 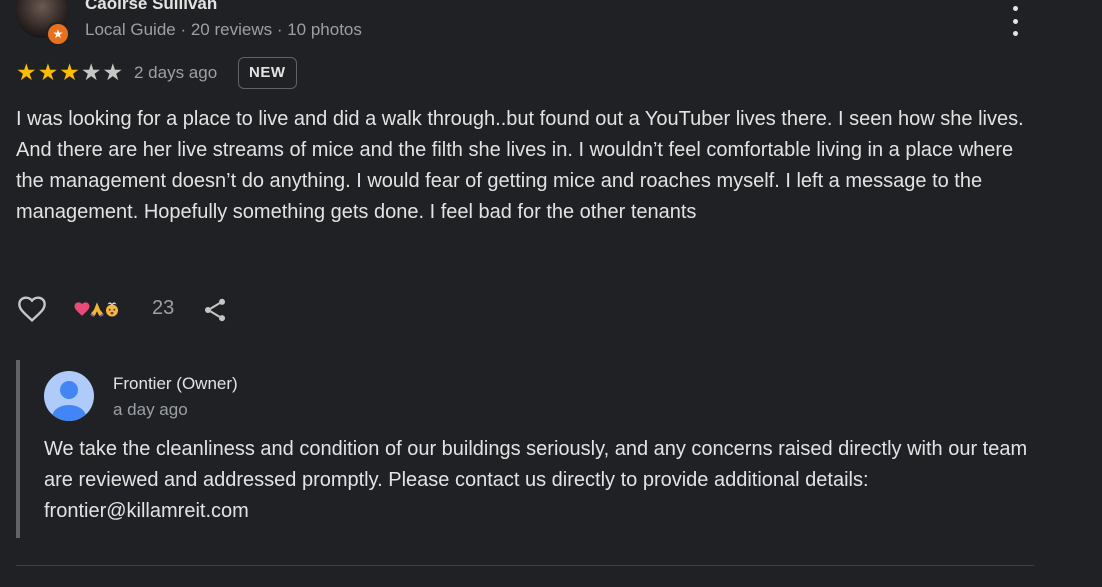 What do you see at coordinates (163, 308) in the screenshot?
I see `reaction-count: 23` at bounding box center [163, 308].